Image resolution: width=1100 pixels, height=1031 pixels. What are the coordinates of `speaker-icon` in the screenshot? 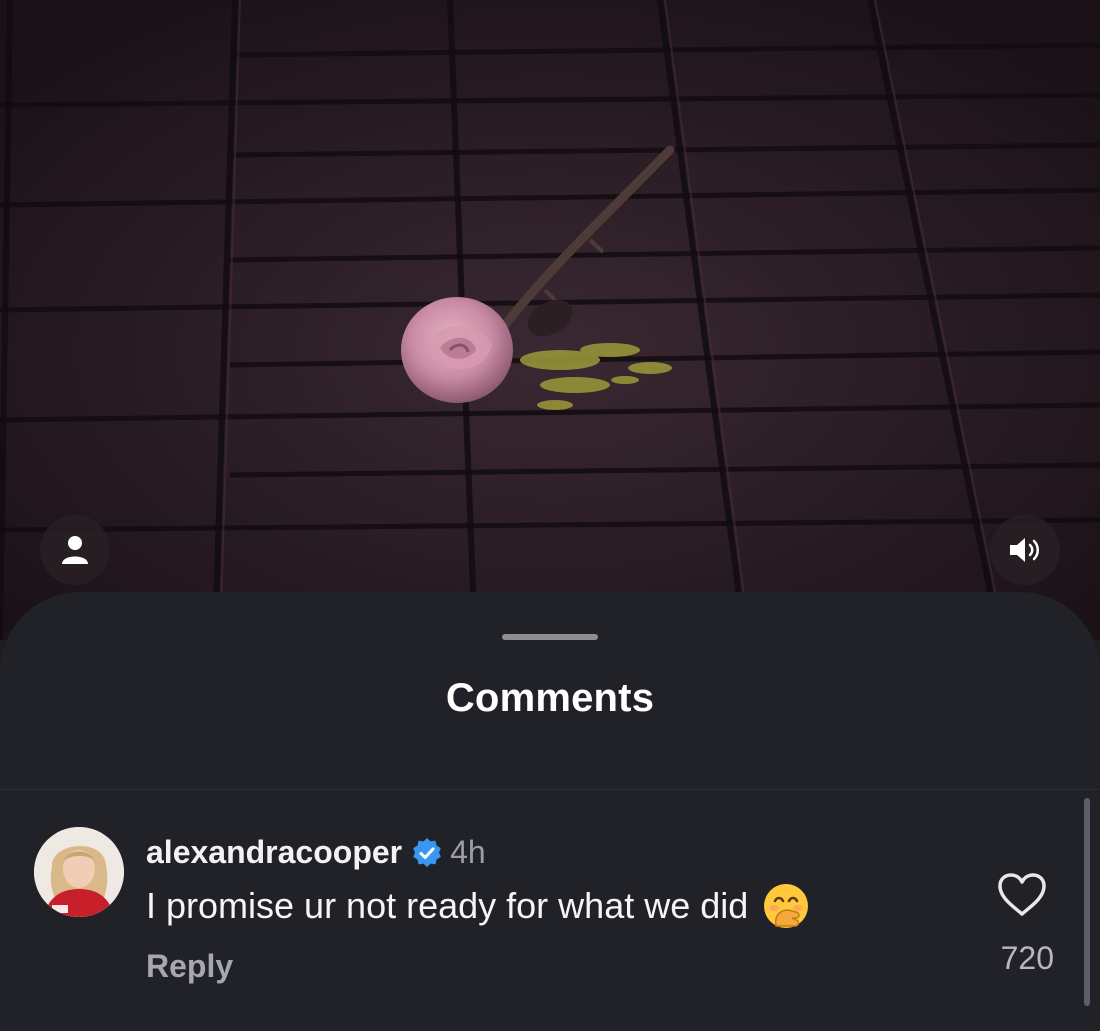 It's located at (1024, 550).